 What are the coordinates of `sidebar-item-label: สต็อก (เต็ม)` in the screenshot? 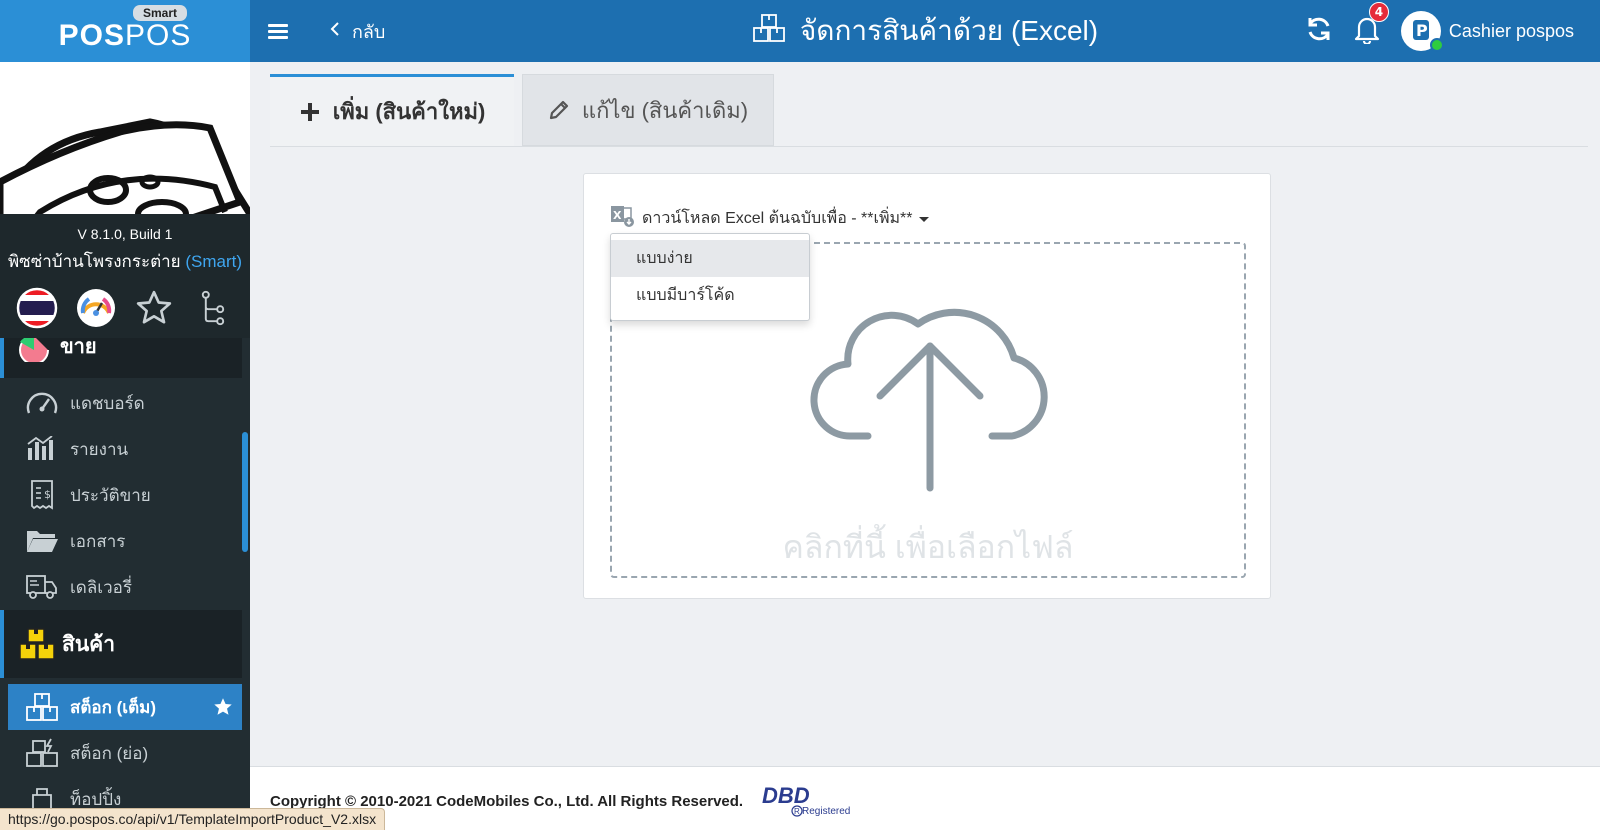 It's located at (113, 707).